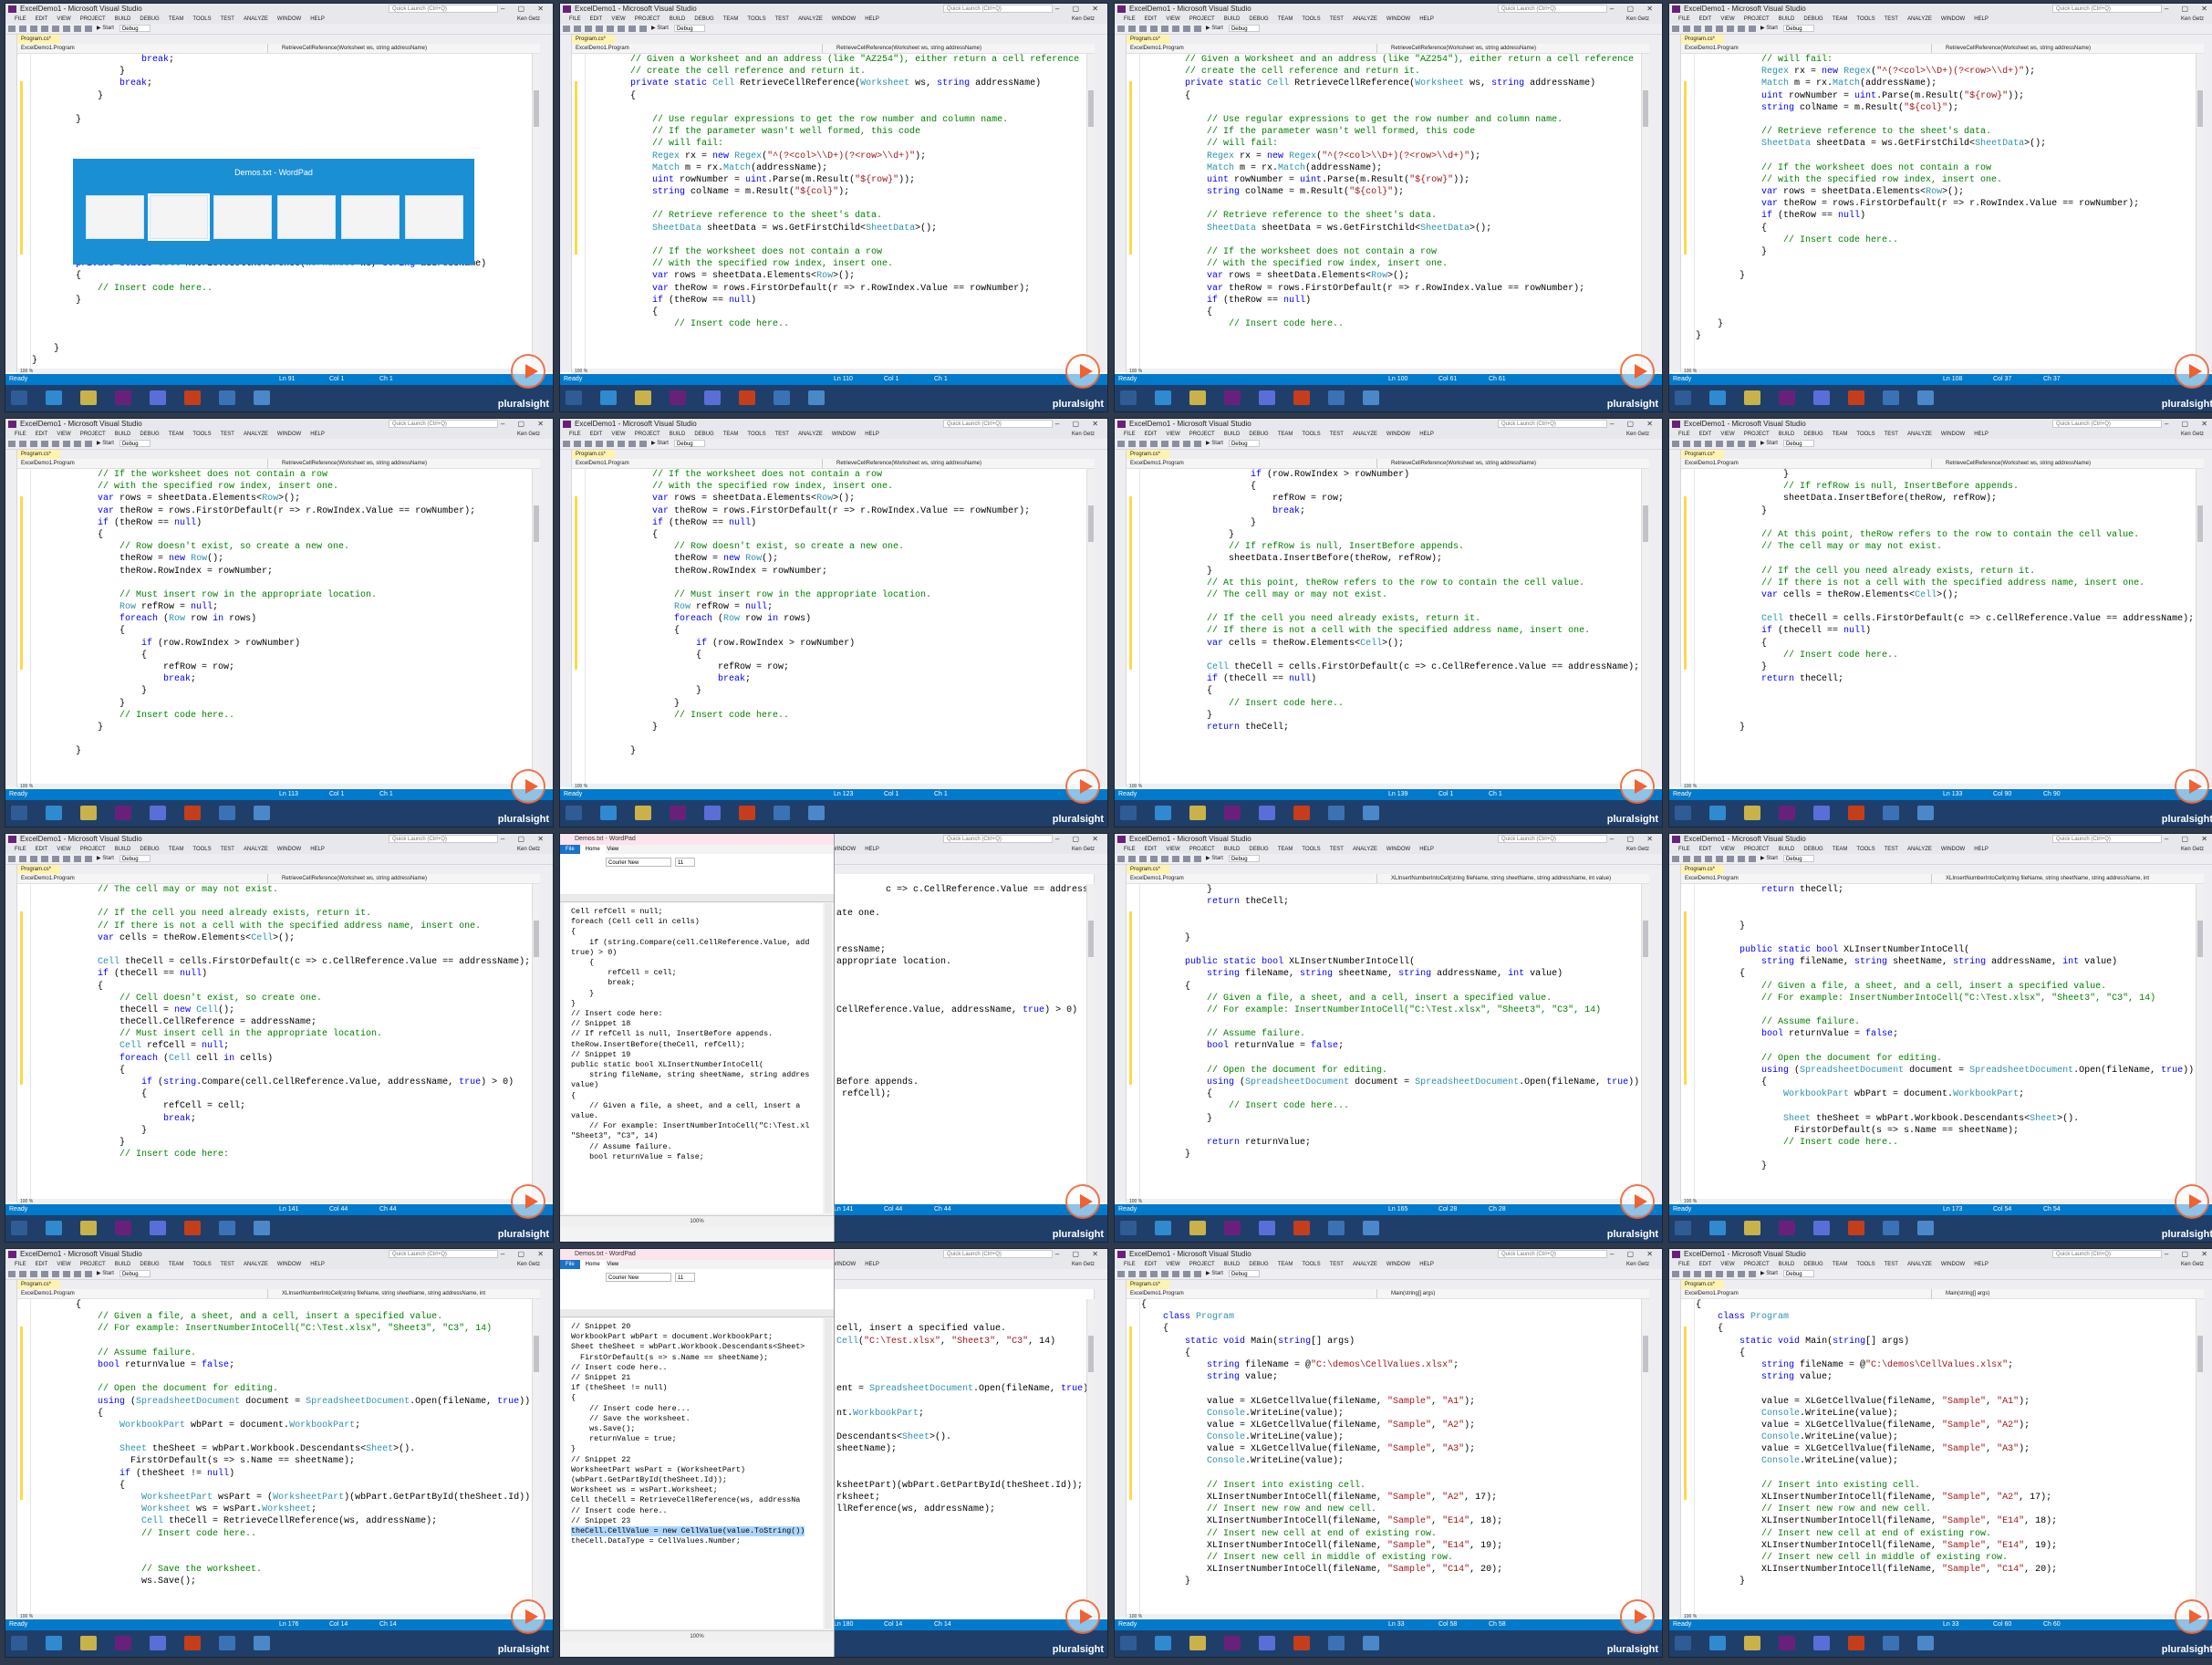 The image size is (2212, 1665). Describe the element at coordinates (1684, 434) in the screenshot. I see `menu-file: FILE` at that location.